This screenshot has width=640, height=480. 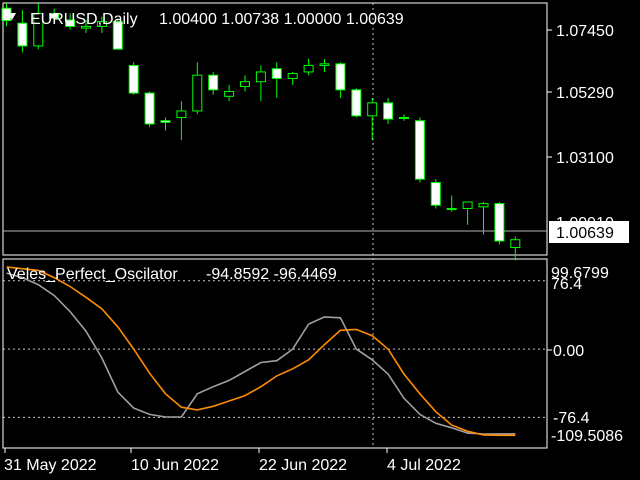 I want to click on price-tick-label: 1.07450, so click(x=585, y=31).